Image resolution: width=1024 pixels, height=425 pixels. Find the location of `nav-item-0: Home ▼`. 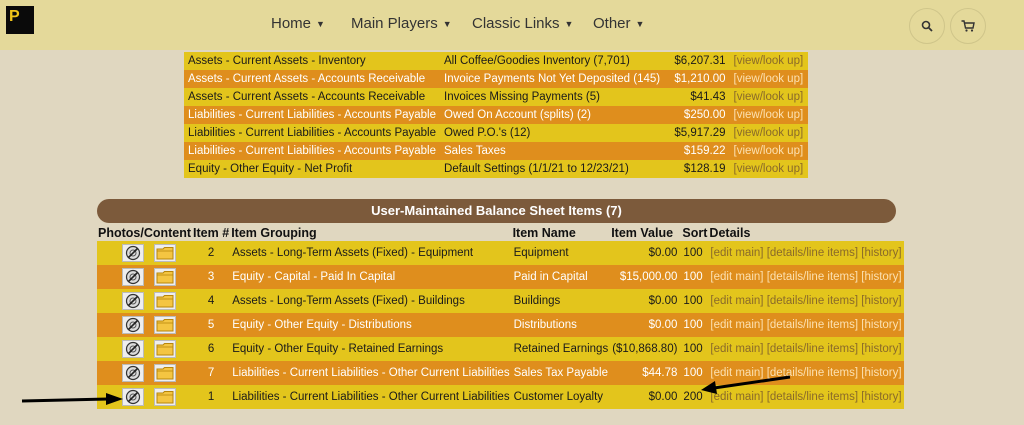

nav-item-0: Home ▼ is located at coordinates (298, 23).